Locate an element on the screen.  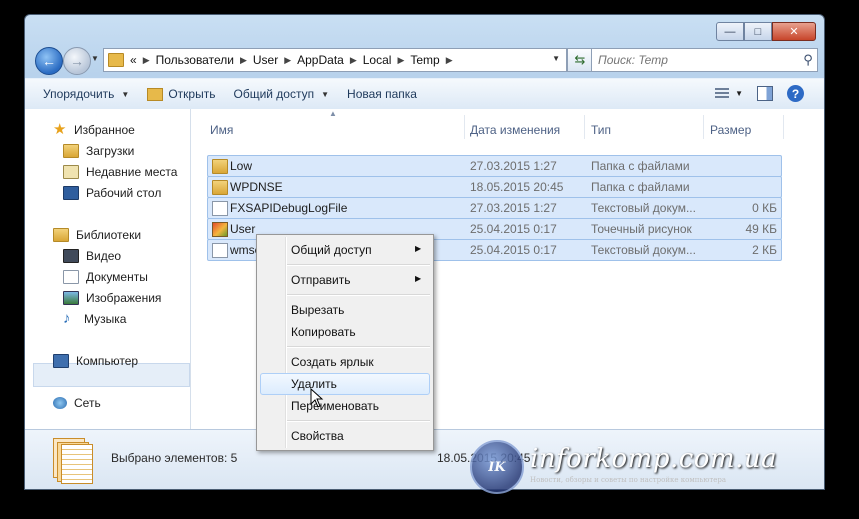
file-name: User is located at coordinates (243, 229).